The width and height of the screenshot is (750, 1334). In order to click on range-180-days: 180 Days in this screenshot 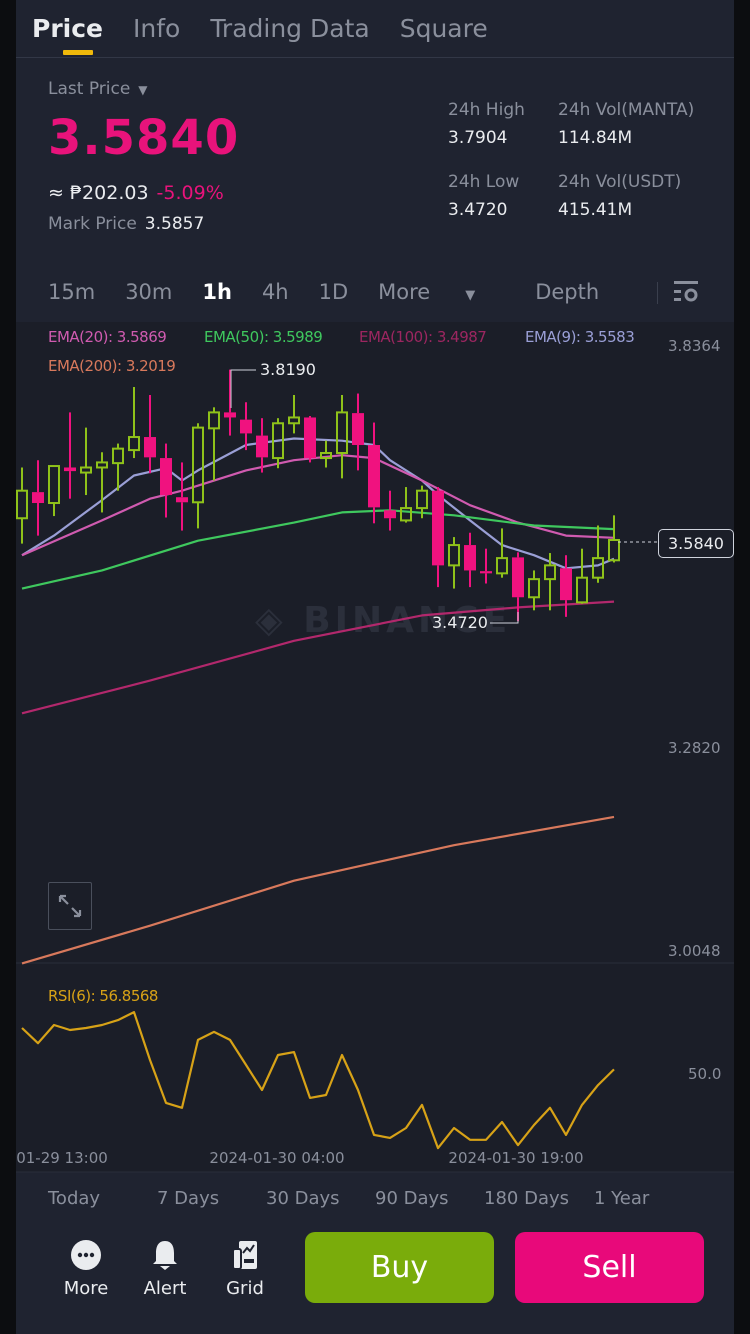, I will do `click(526, 1198)`.